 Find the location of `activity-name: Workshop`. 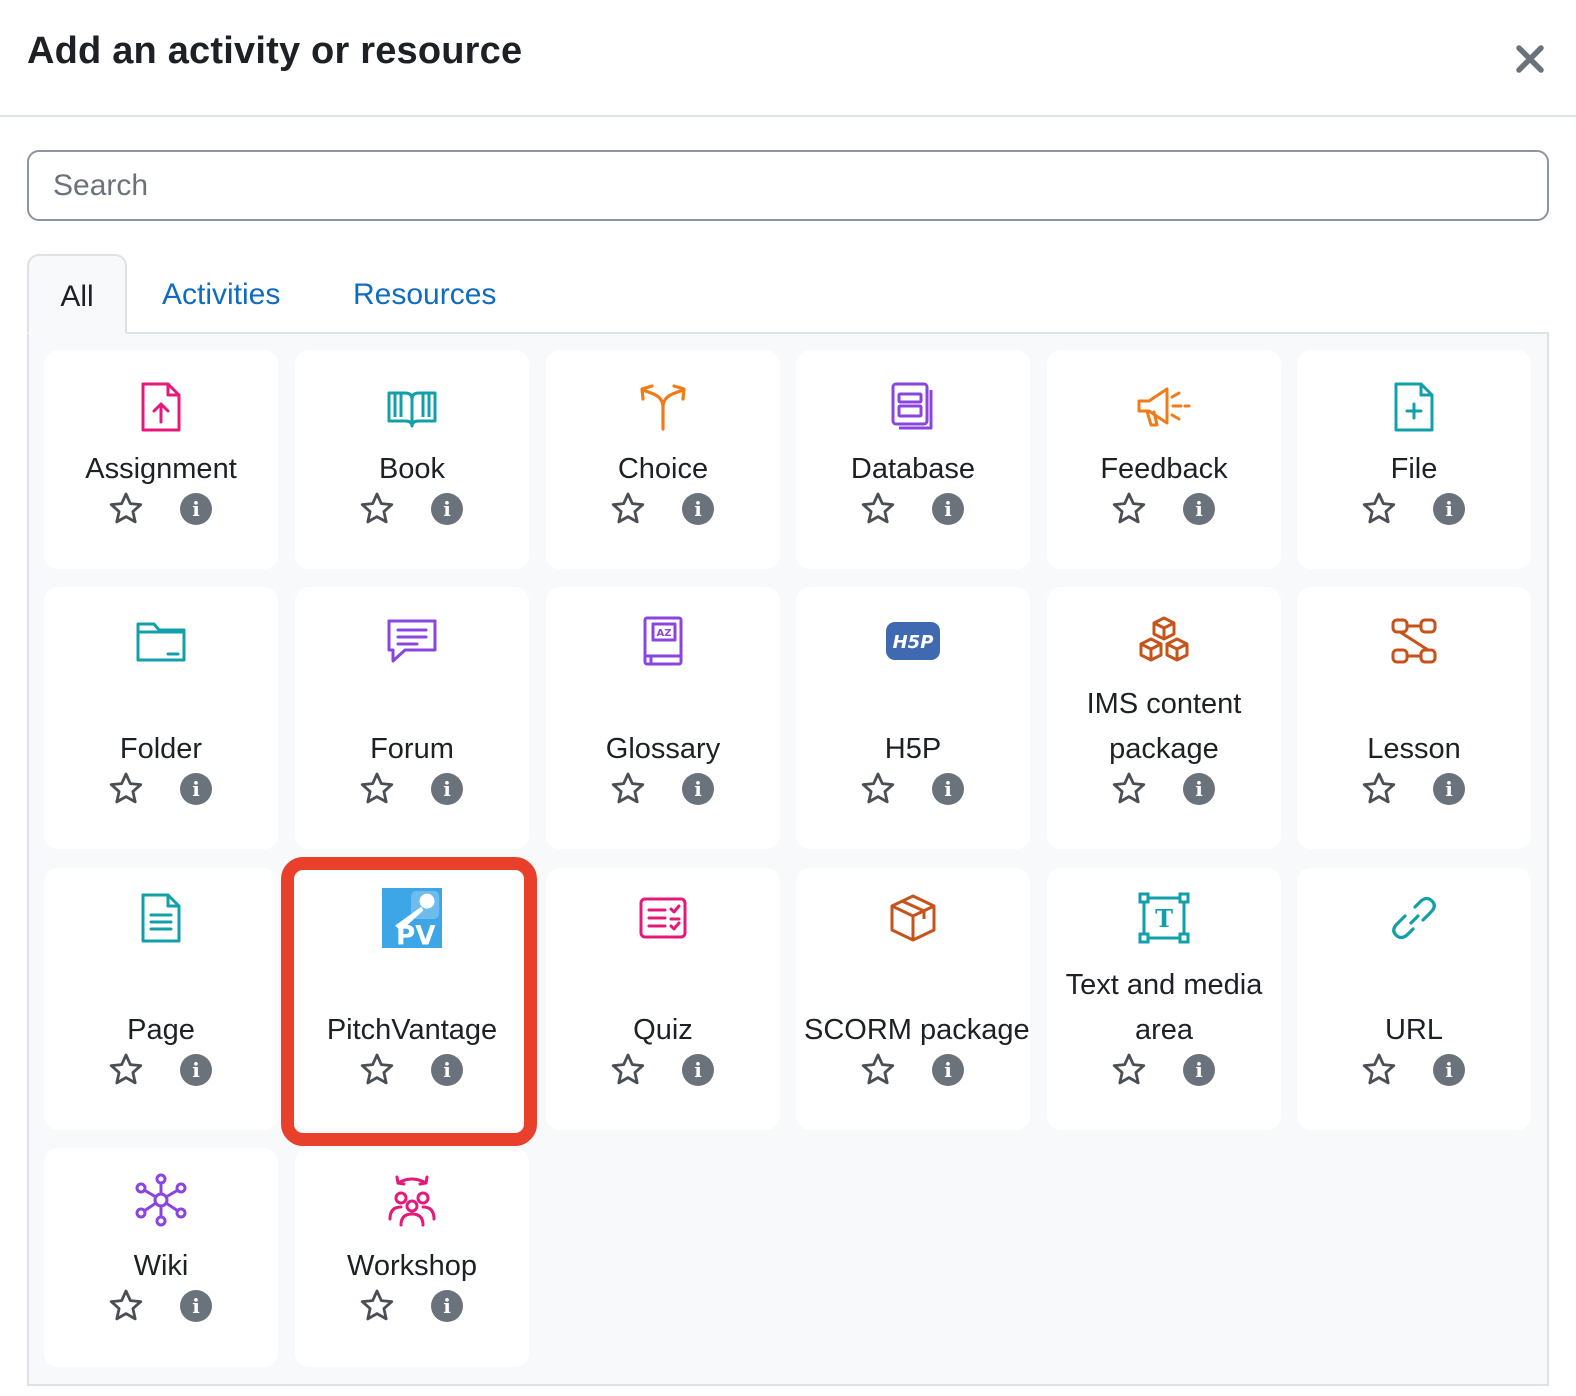

activity-name: Workshop is located at coordinates (412, 1266).